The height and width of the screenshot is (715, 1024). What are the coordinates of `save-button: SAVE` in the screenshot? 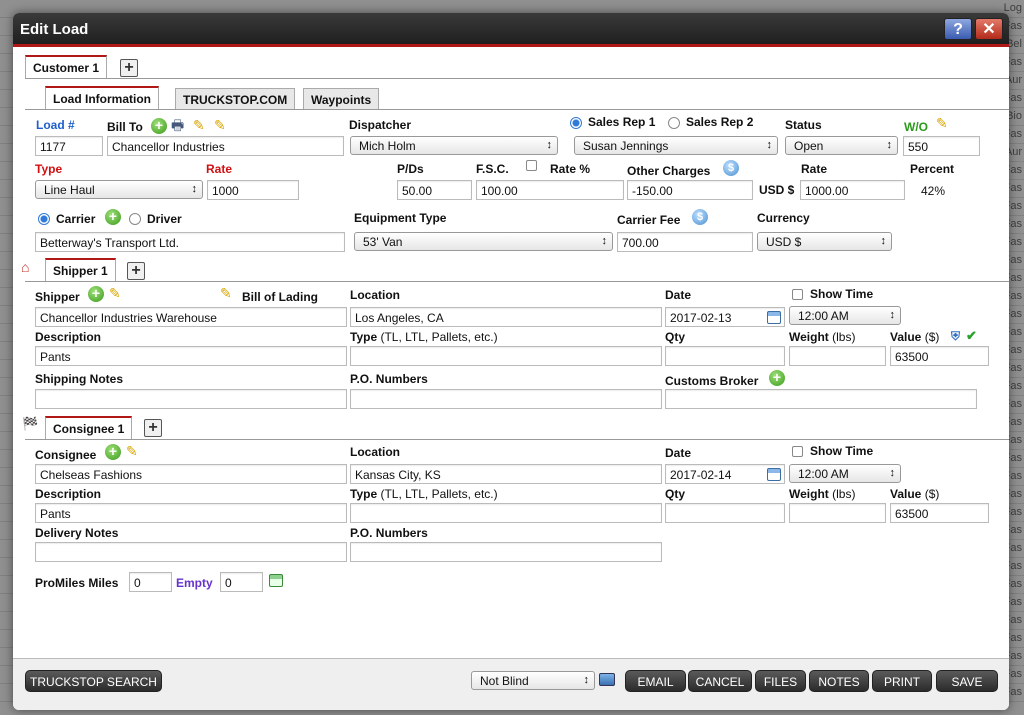 It's located at (967, 681).